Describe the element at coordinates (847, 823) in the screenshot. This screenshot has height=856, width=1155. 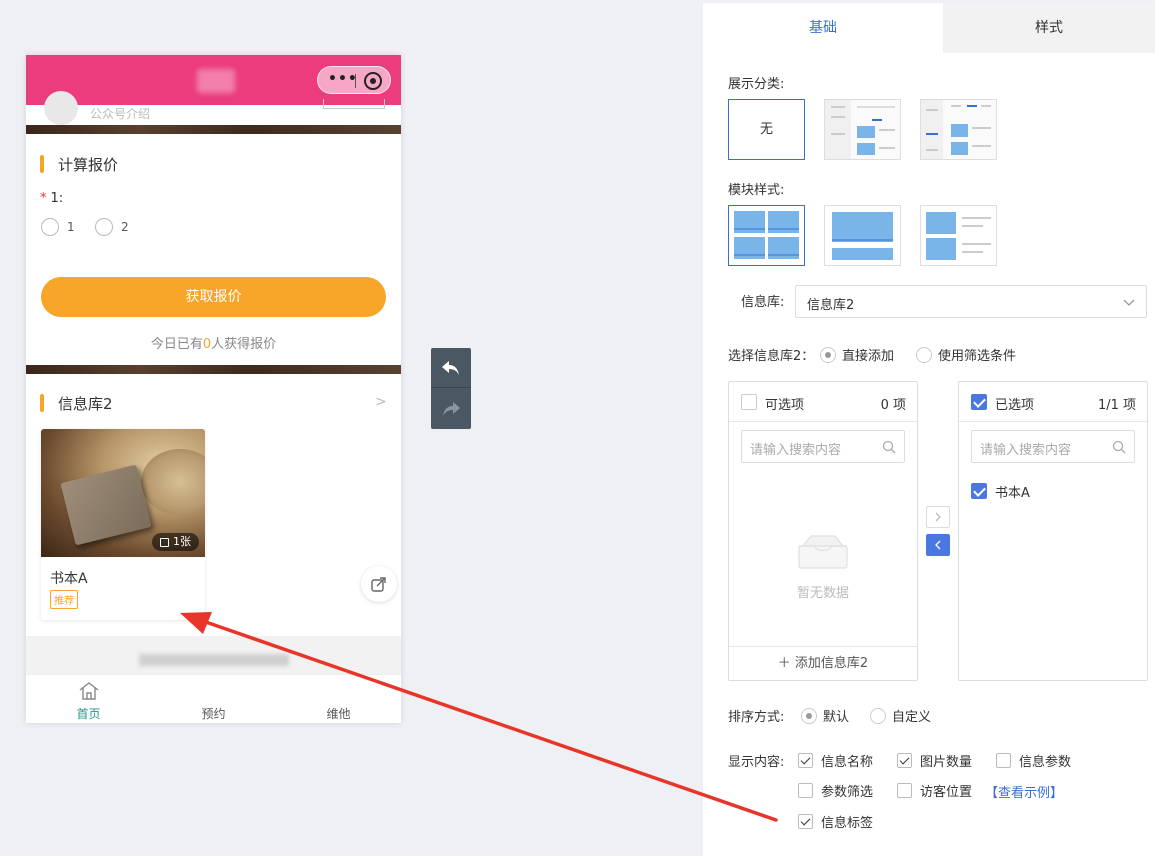
I see `checkbox-label: 信息标签` at that location.